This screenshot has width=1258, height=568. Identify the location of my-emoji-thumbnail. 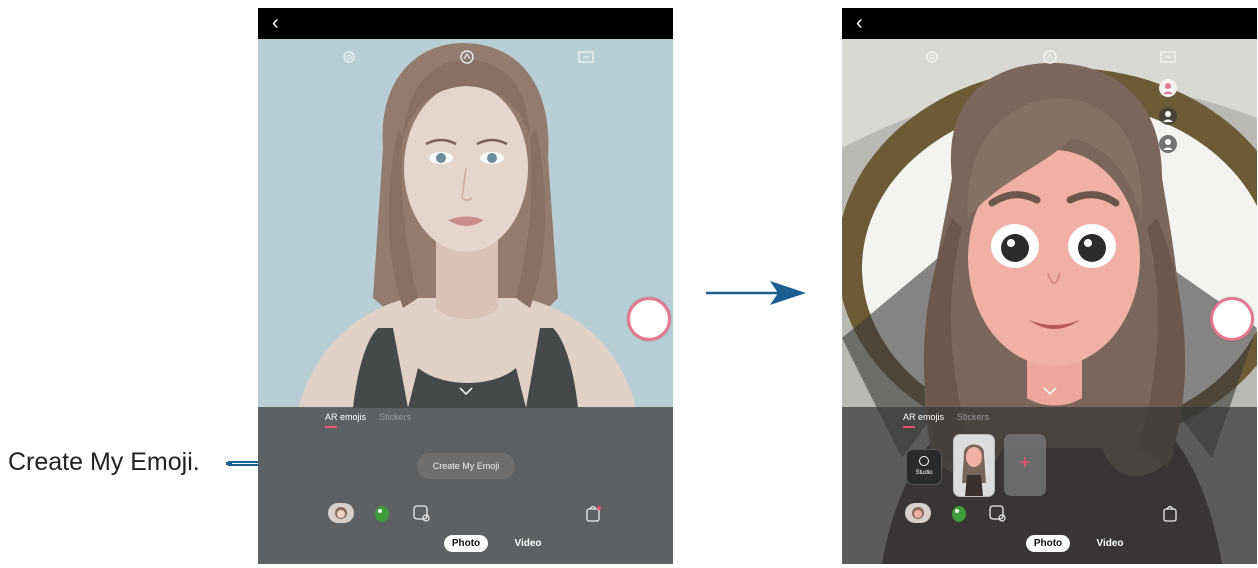
(974, 465).